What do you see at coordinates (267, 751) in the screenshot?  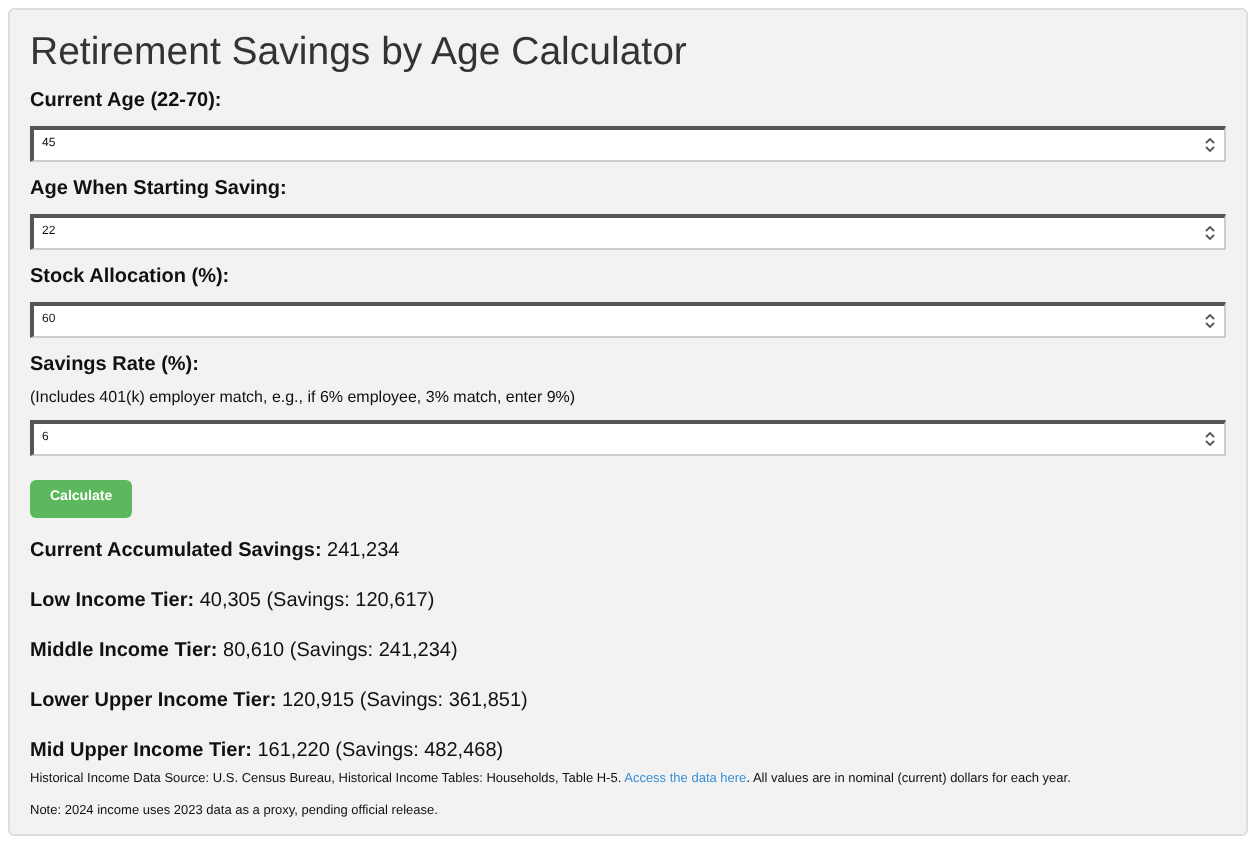 I see `result-line: Mid Upper Income Tier: 161,220 (Savings: 482,468)` at bounding box center [267, 751].